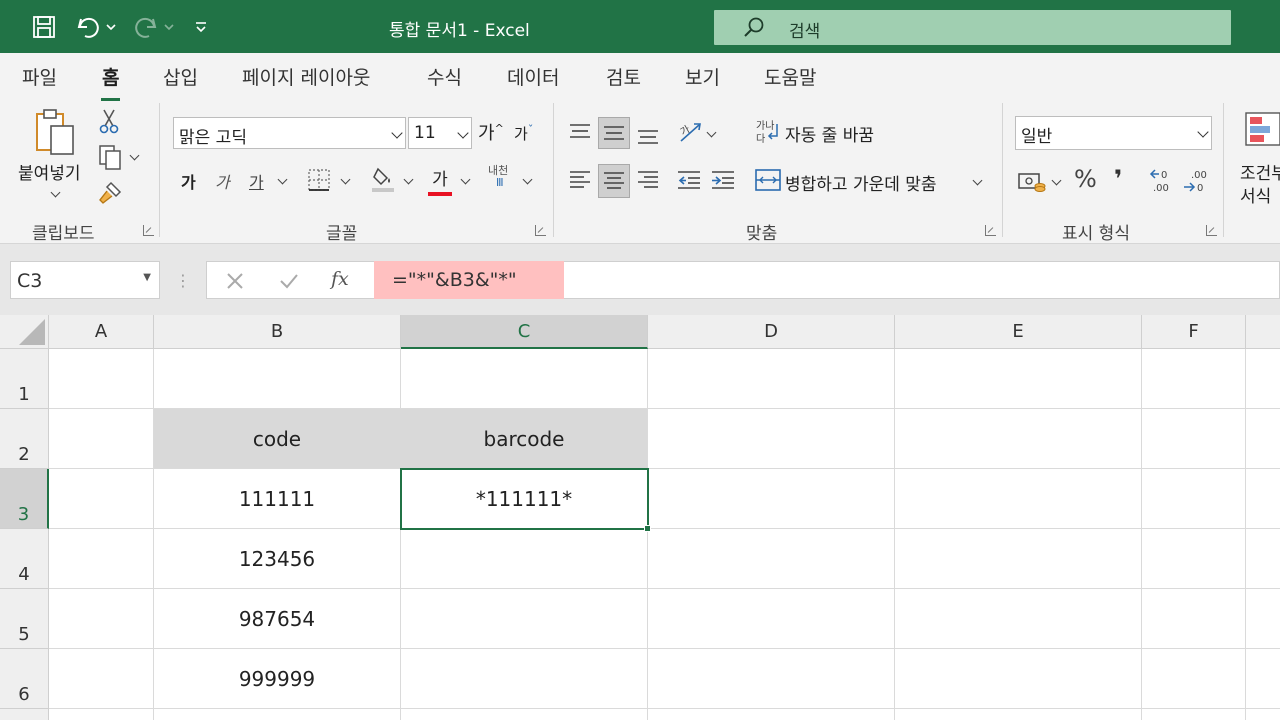 This screenshot has width=1280, height=720. Describe the element at coordinates (277, 559) in the screenshot. I see `cell-b4: 123456` at that location.